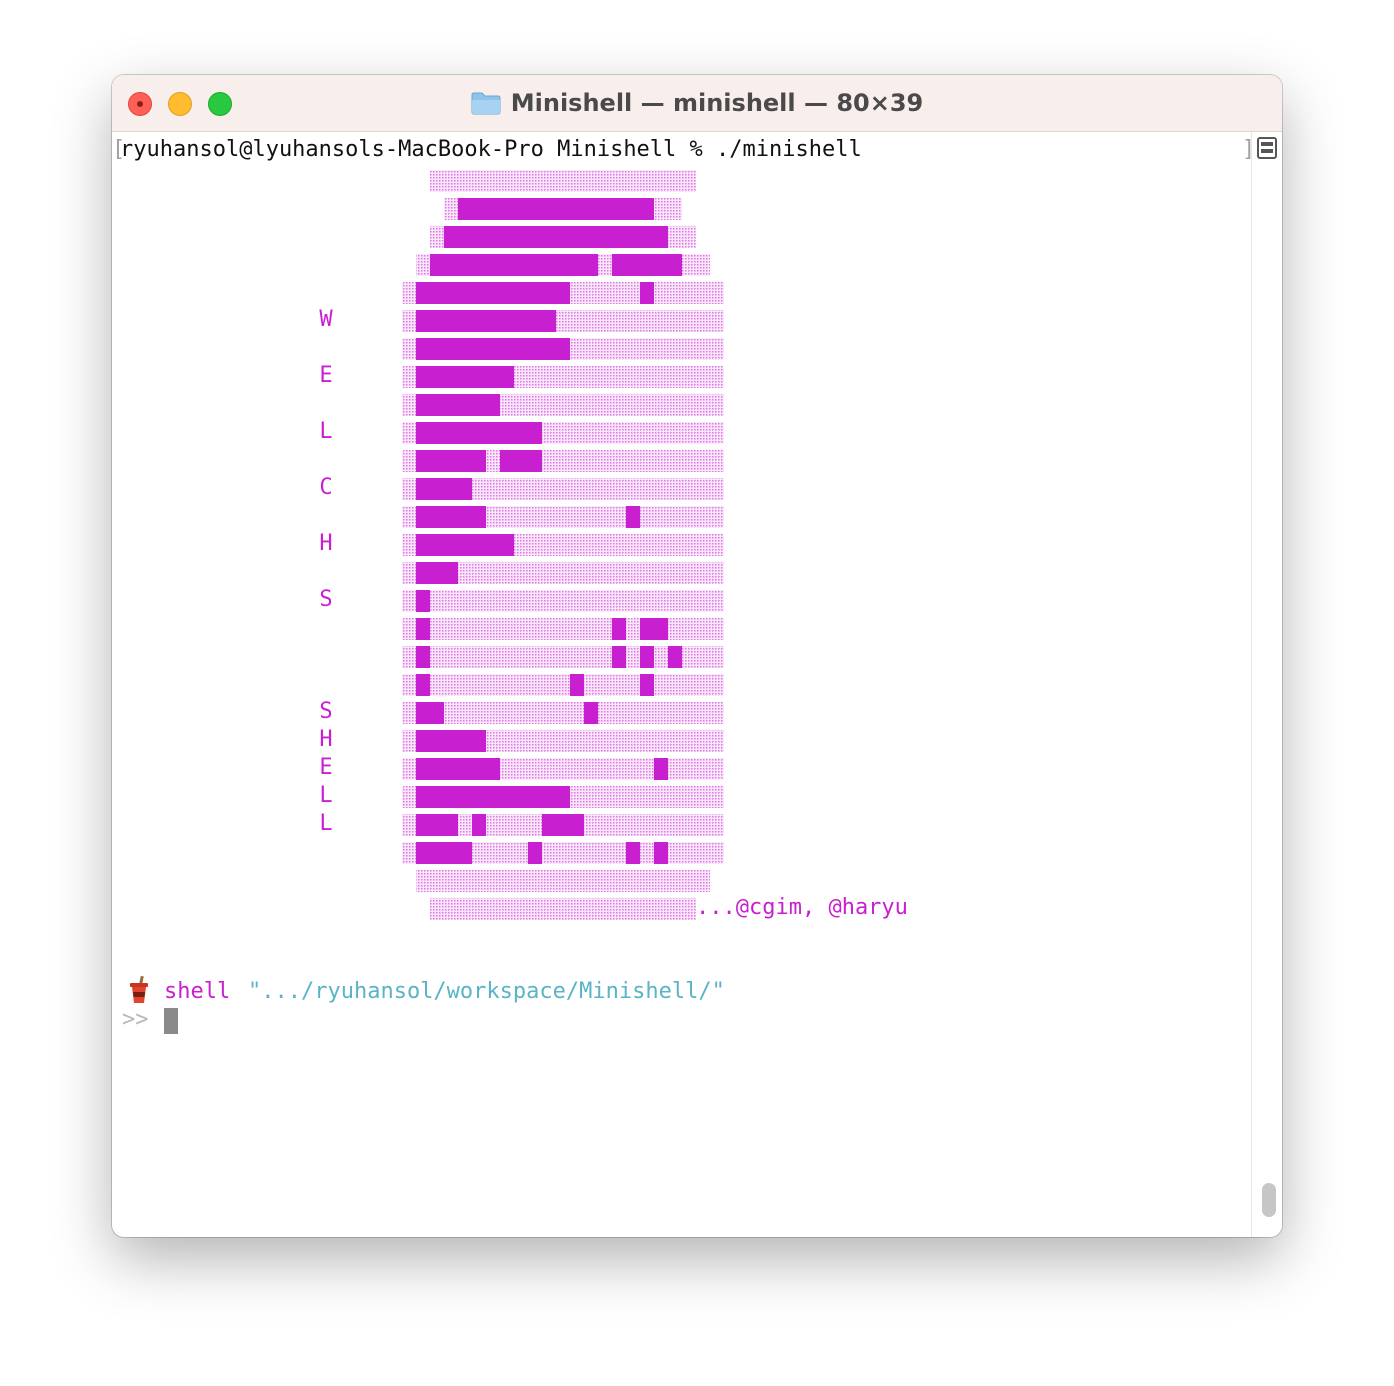 The width and height of the screenshot is (1394, 1386). Describe the element at coordinates (326, 375) in the screenshot. I see `welcome-letter-e: E` at that location.